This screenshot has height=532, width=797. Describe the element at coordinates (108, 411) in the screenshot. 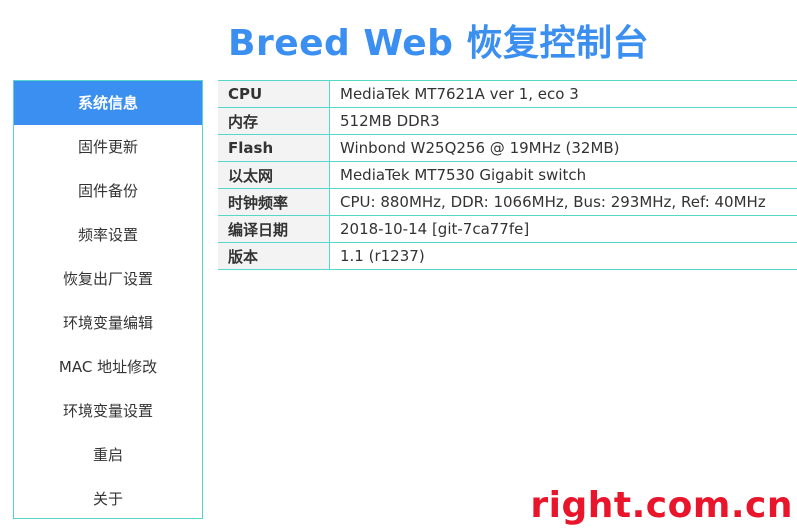

I see `sidebar-item-env-settings: 环境变量设置` at that location.